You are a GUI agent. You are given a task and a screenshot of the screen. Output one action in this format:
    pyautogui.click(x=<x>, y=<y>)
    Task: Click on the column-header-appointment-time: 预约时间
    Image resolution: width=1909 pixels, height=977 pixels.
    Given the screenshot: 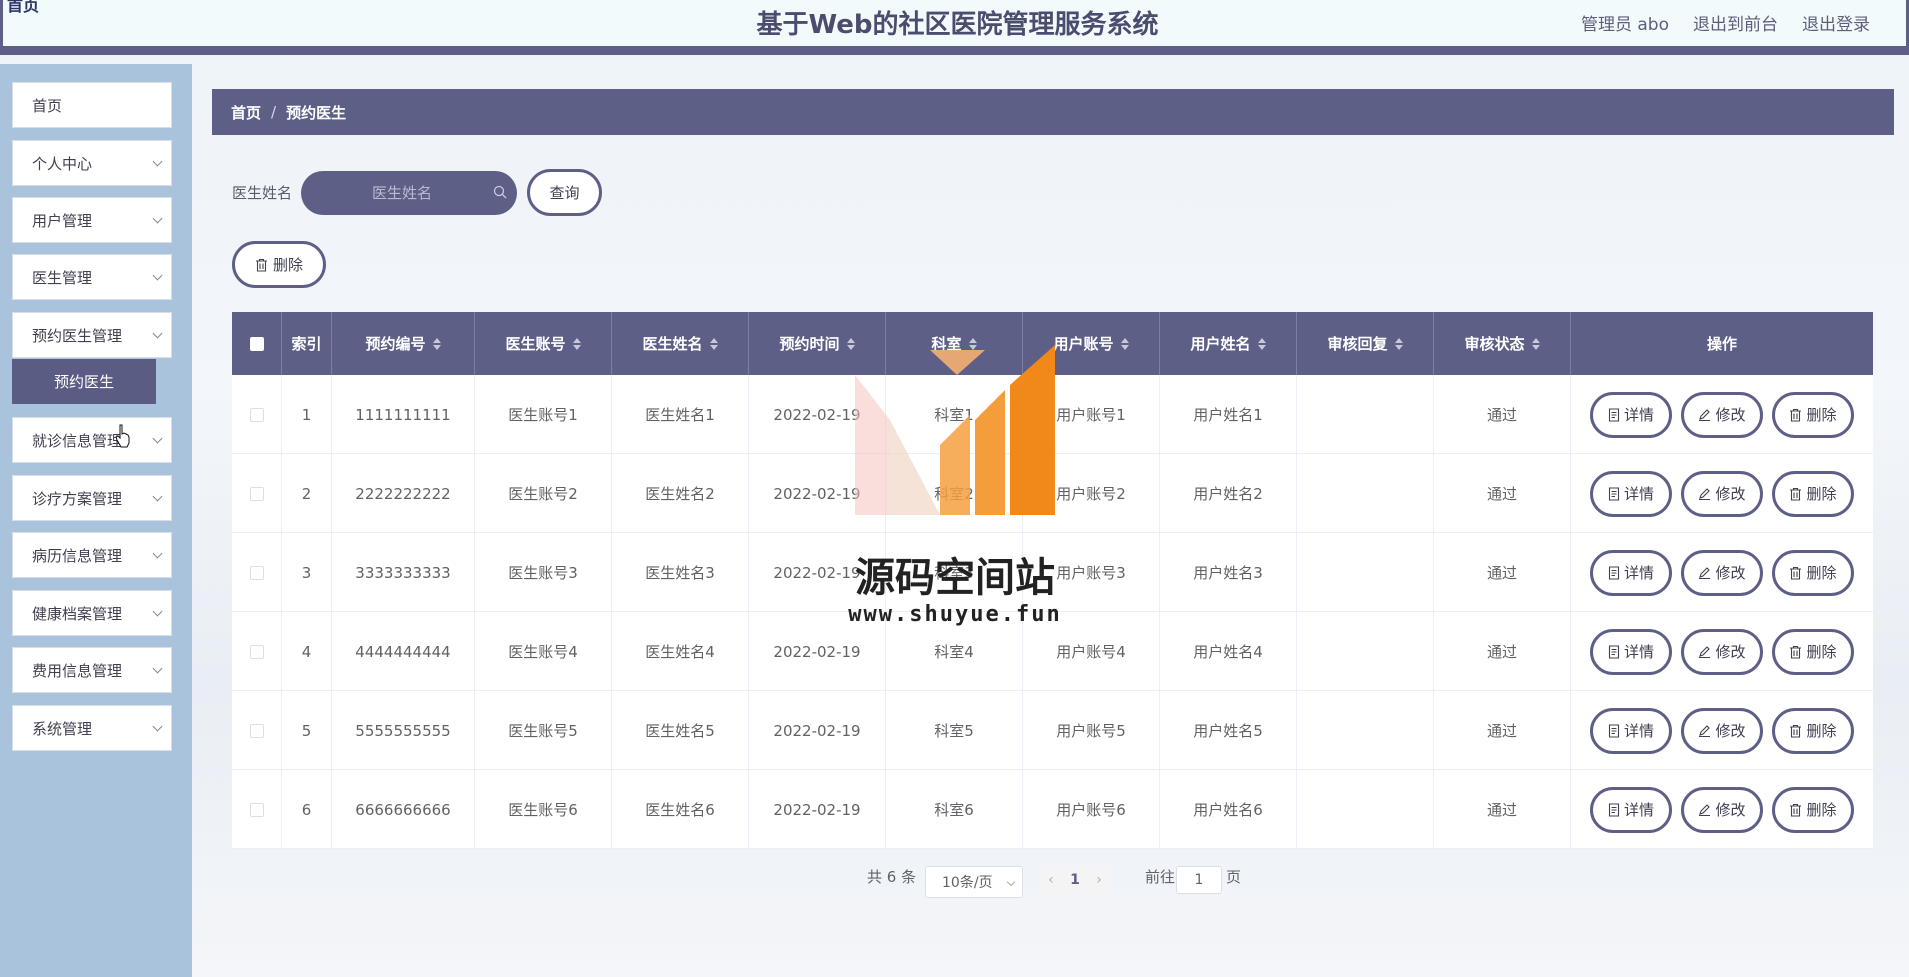 What is the action you would take?
    pyautogui.click(x=817, y=343)
    